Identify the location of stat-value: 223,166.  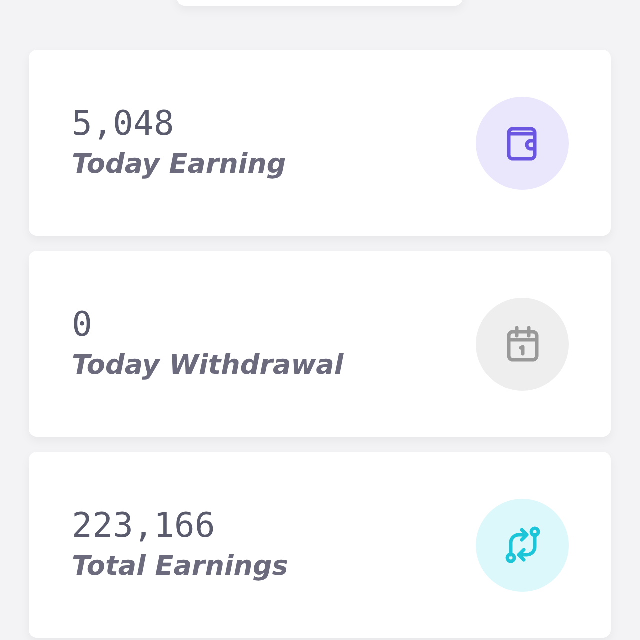
(144, 527).